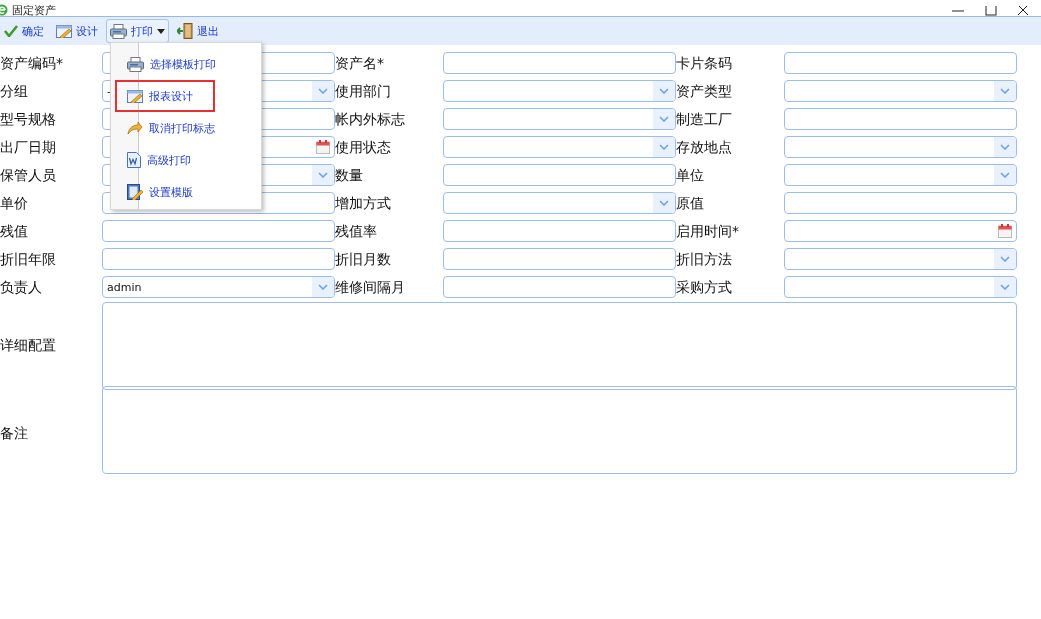  I want to click on field-label: 资产类型, so click(704, 91).